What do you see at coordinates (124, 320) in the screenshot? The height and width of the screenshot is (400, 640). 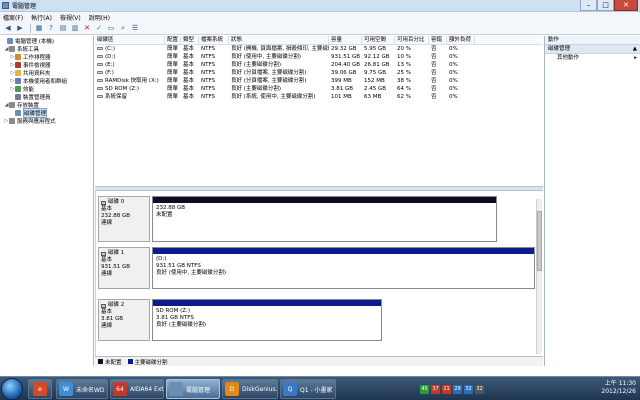 I see `disk-label: 磁碟 2 基本 3.81 GB 連線` at bounding box center [124, 320].